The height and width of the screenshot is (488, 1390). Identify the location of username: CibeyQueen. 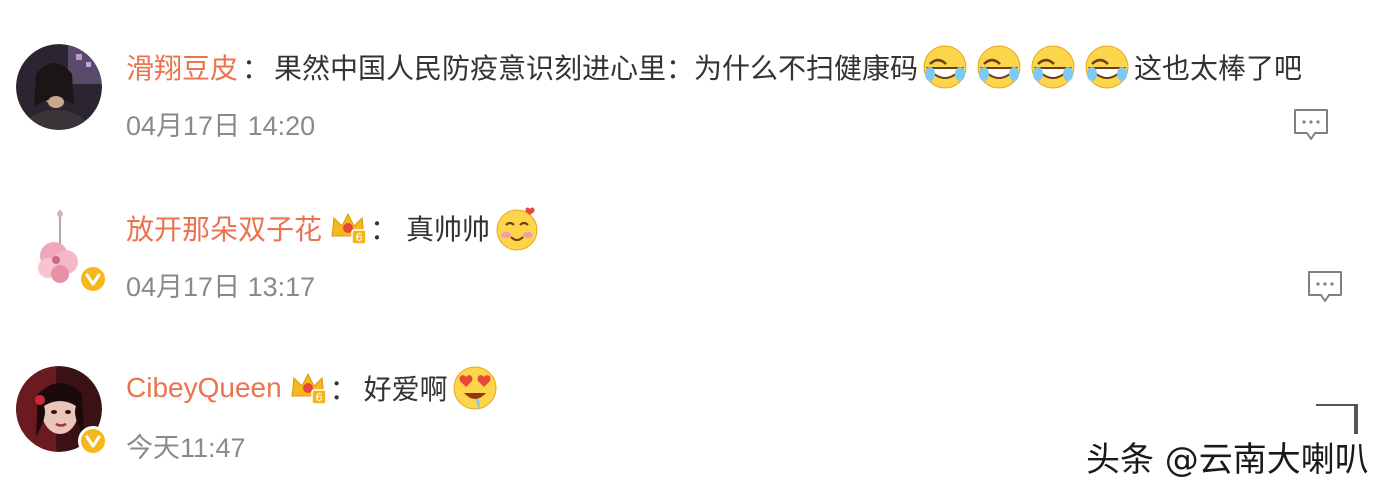
(204, 388).